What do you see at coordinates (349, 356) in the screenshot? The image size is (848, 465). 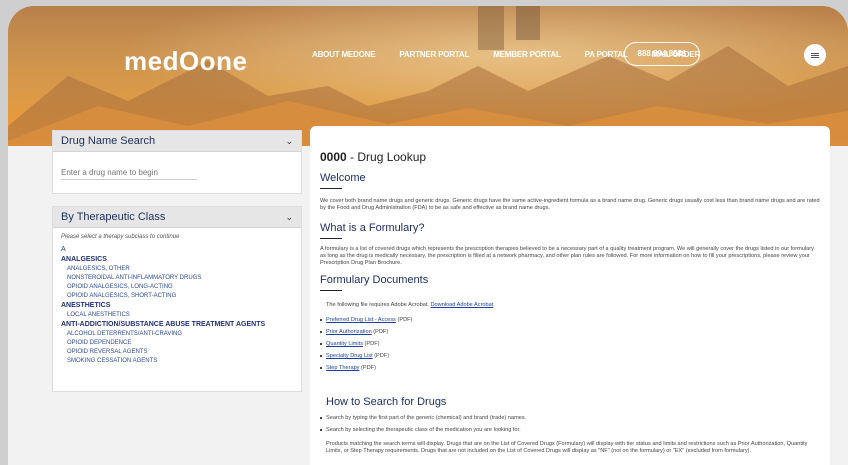 I see `doc-link-specialty-drug-list: Specialty Drug List` at bounding box center [349, 356].